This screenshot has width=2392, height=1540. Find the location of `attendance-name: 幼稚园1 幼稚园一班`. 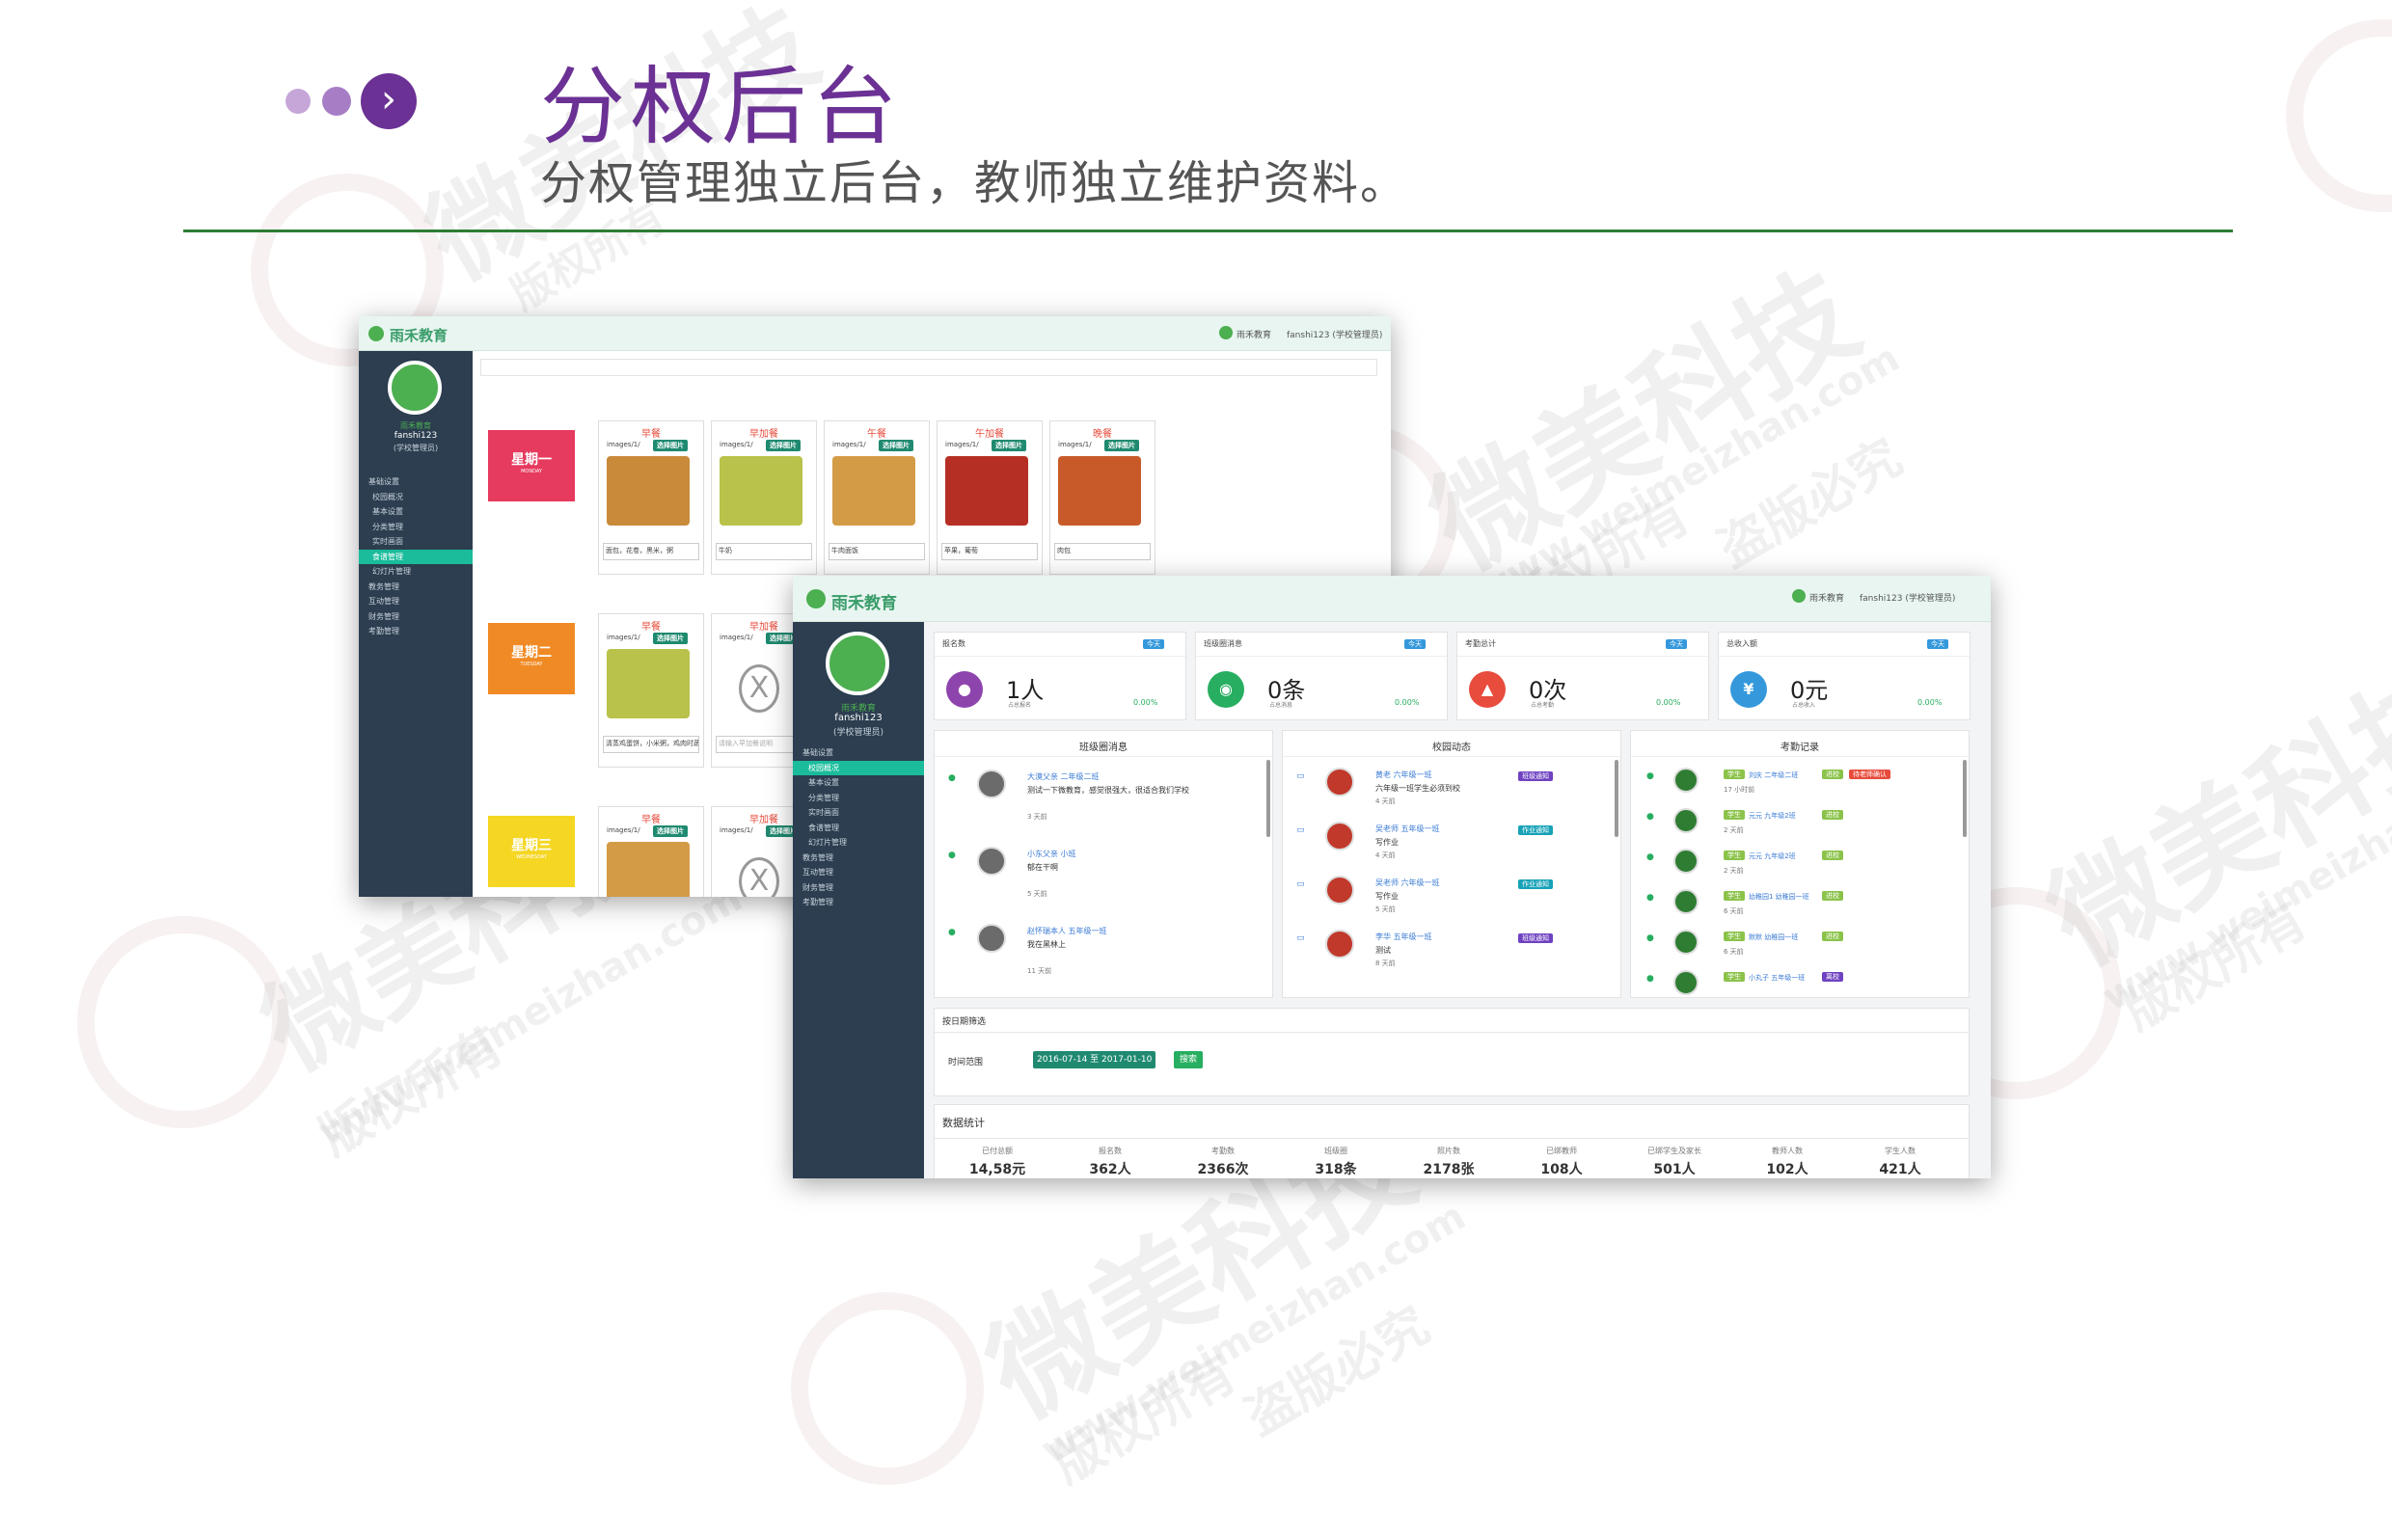

attendance-name: 幼稚园1 幼稚园一班 is located at coordinates (1779, 897).